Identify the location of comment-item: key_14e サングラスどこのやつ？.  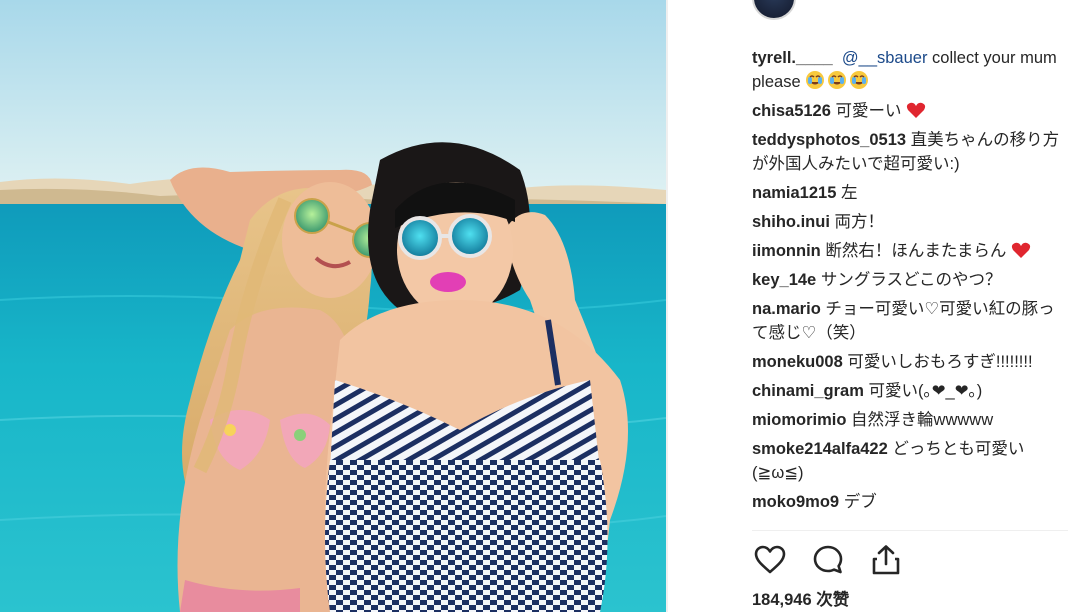
(910, 280).